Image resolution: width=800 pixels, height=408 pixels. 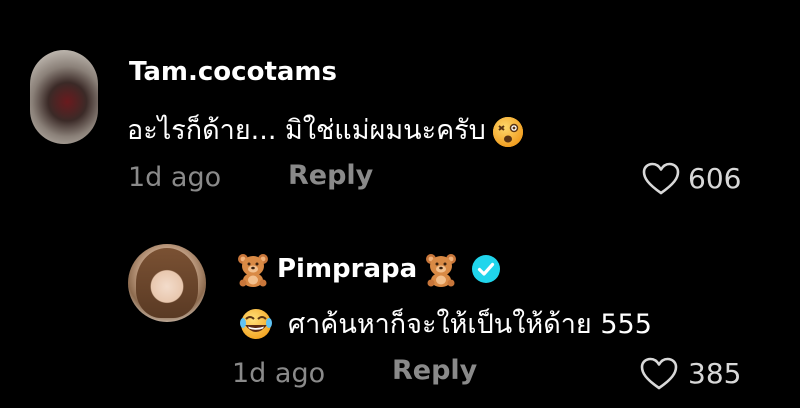 What do you see at coordinates (233, 72) in the screenshot?
I see `comment-username: Tam.cocotams` at bounding box center [233, 72].